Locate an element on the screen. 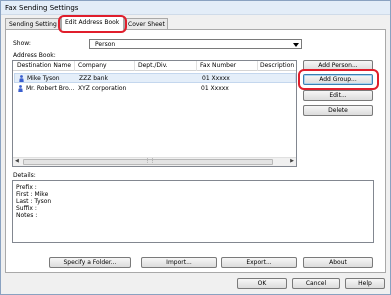 The image size is (391, 295). show-dropdown: Person is located at coordinates (195, 44).